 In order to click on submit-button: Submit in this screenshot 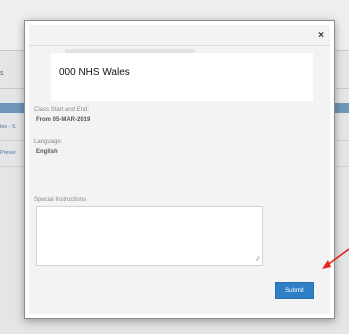, I will do `click(294, 290)`.